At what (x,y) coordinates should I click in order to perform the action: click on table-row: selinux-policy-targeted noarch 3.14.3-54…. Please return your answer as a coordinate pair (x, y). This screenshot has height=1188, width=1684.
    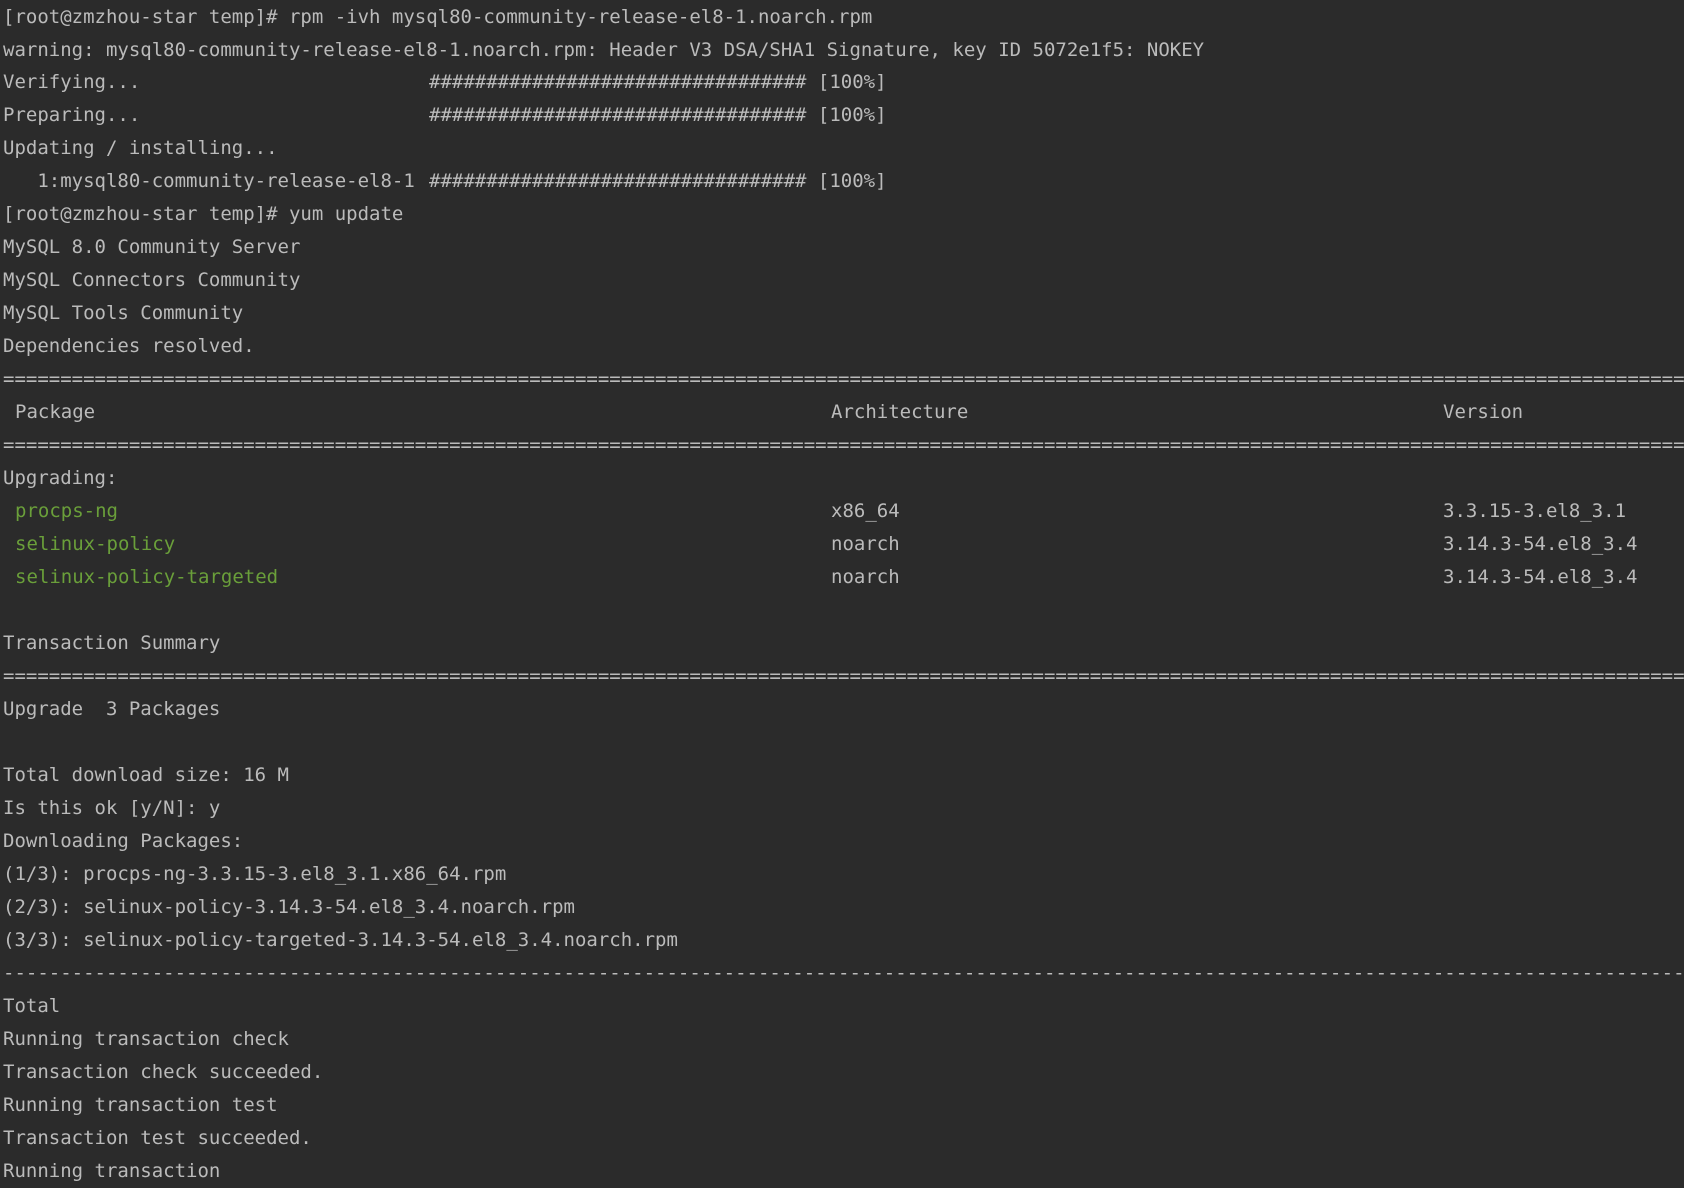
    Looking at the image, I should click on (843, 577).